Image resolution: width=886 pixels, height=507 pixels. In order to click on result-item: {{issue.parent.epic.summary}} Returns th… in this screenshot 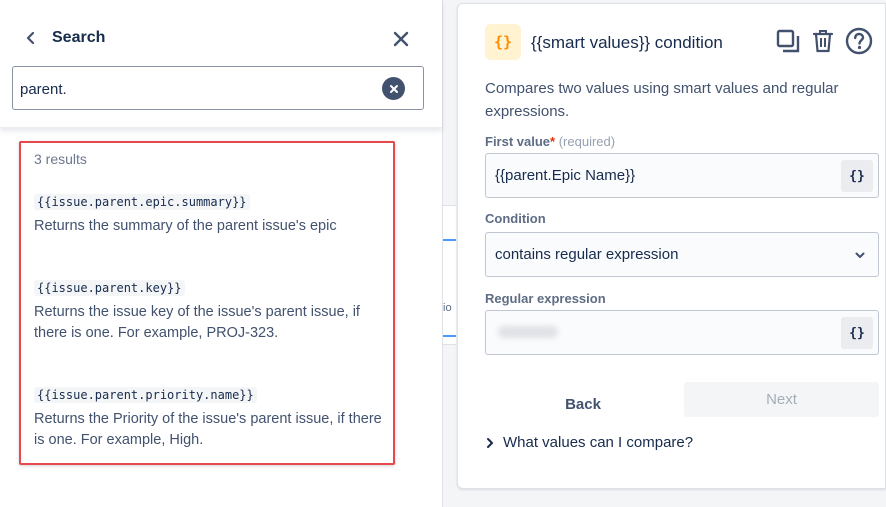, I will do `click(209, 215)`.